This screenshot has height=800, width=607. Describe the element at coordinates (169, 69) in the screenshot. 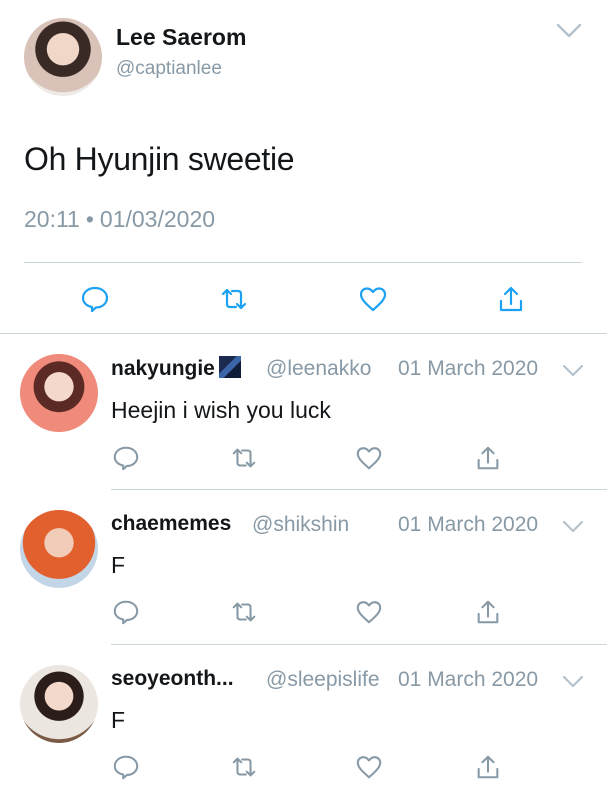

I see `author-handle: @captianlee` at that location.